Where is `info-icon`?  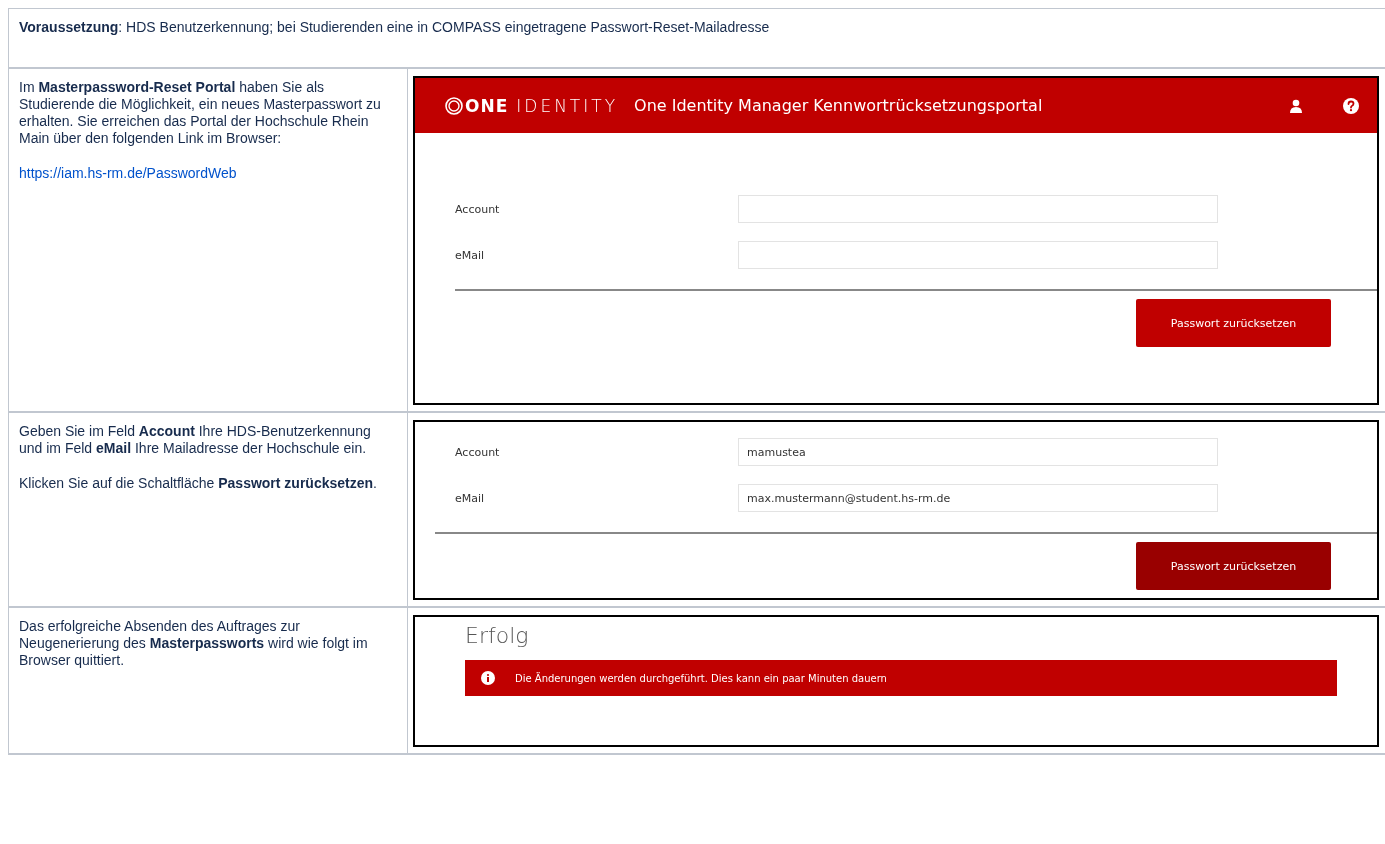
info-icon is located at coordinates (488, 678).